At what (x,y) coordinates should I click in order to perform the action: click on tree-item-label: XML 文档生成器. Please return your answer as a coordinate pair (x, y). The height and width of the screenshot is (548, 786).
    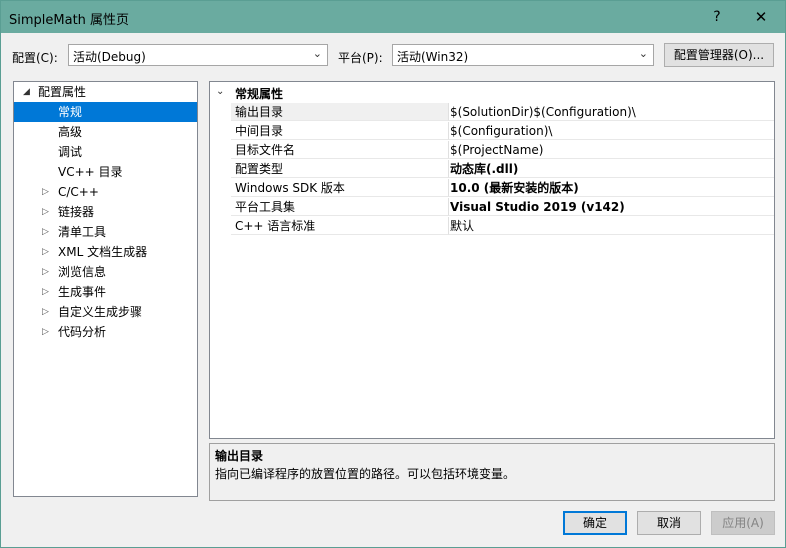
    Looking at the image, I should click on (103, 252).